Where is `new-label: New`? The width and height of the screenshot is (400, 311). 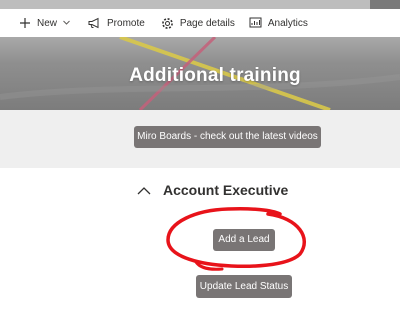 new-label: New is located at coordinates (47, 23).